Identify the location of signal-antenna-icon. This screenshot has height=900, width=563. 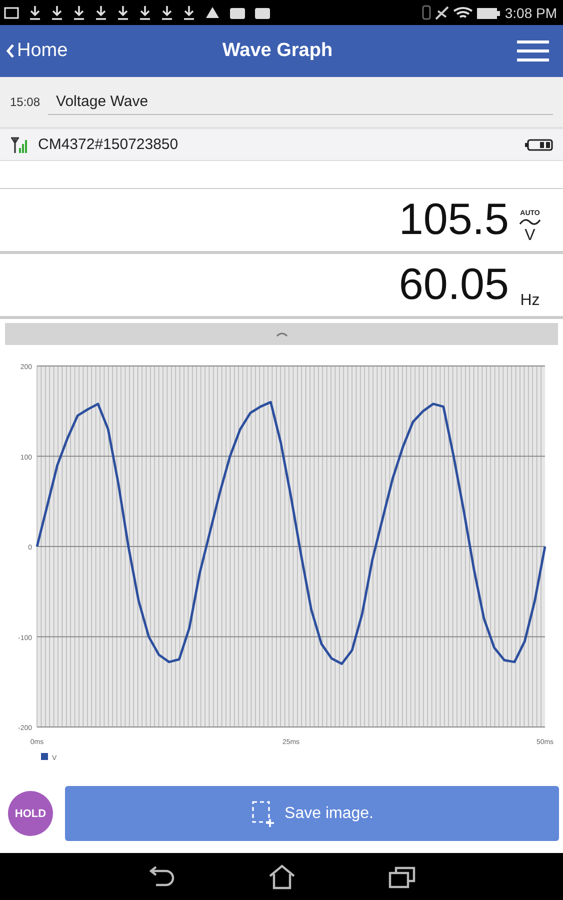
(19, 145).